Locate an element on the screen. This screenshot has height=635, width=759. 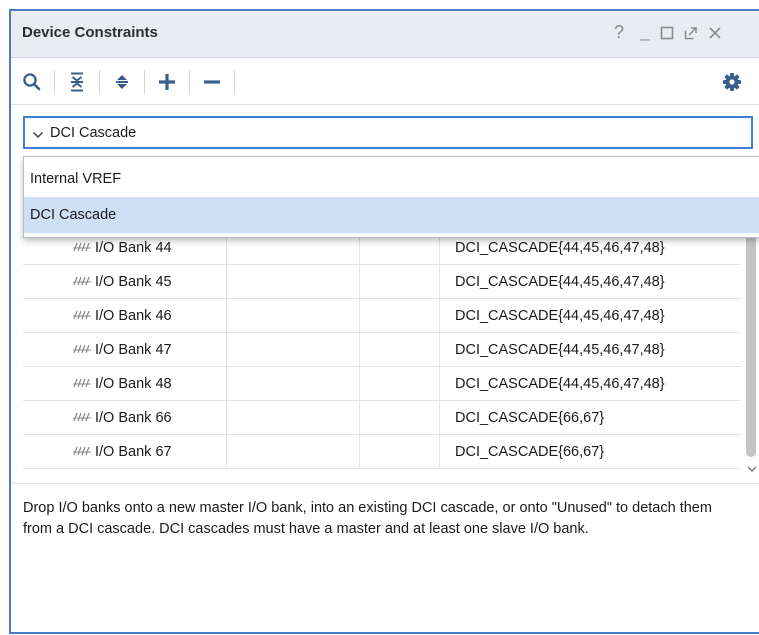
table-row: I/O Bank 67 DCI_CASCADE{66,67} is located at coordinates (382, 452).